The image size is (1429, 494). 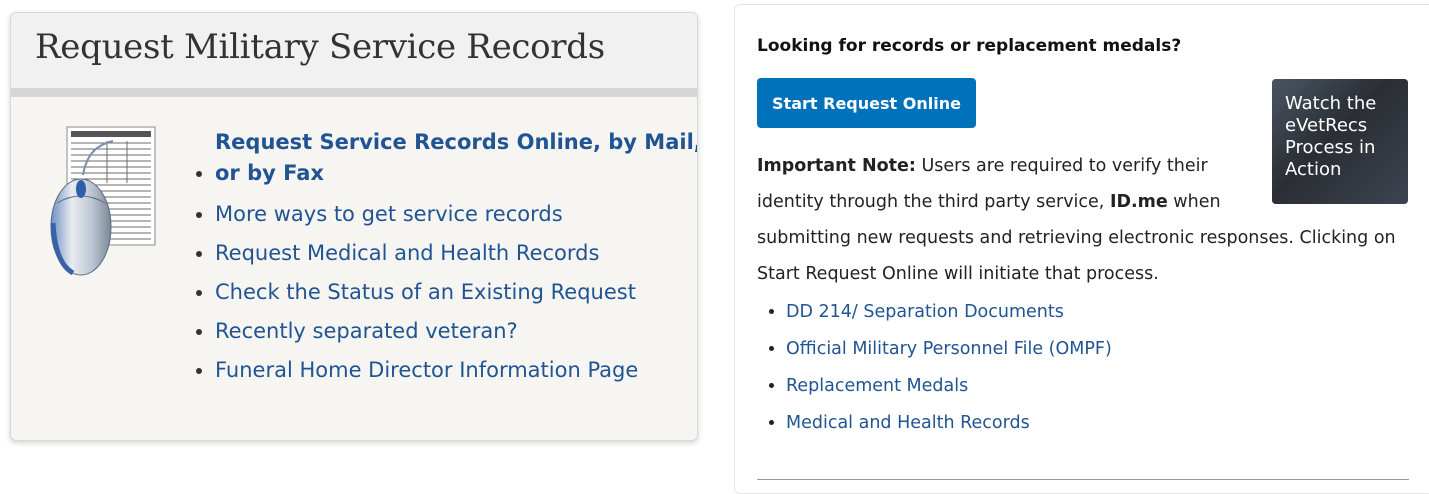 I want to click on card-title: Request Military Service Records, so click(x=320, y=47).